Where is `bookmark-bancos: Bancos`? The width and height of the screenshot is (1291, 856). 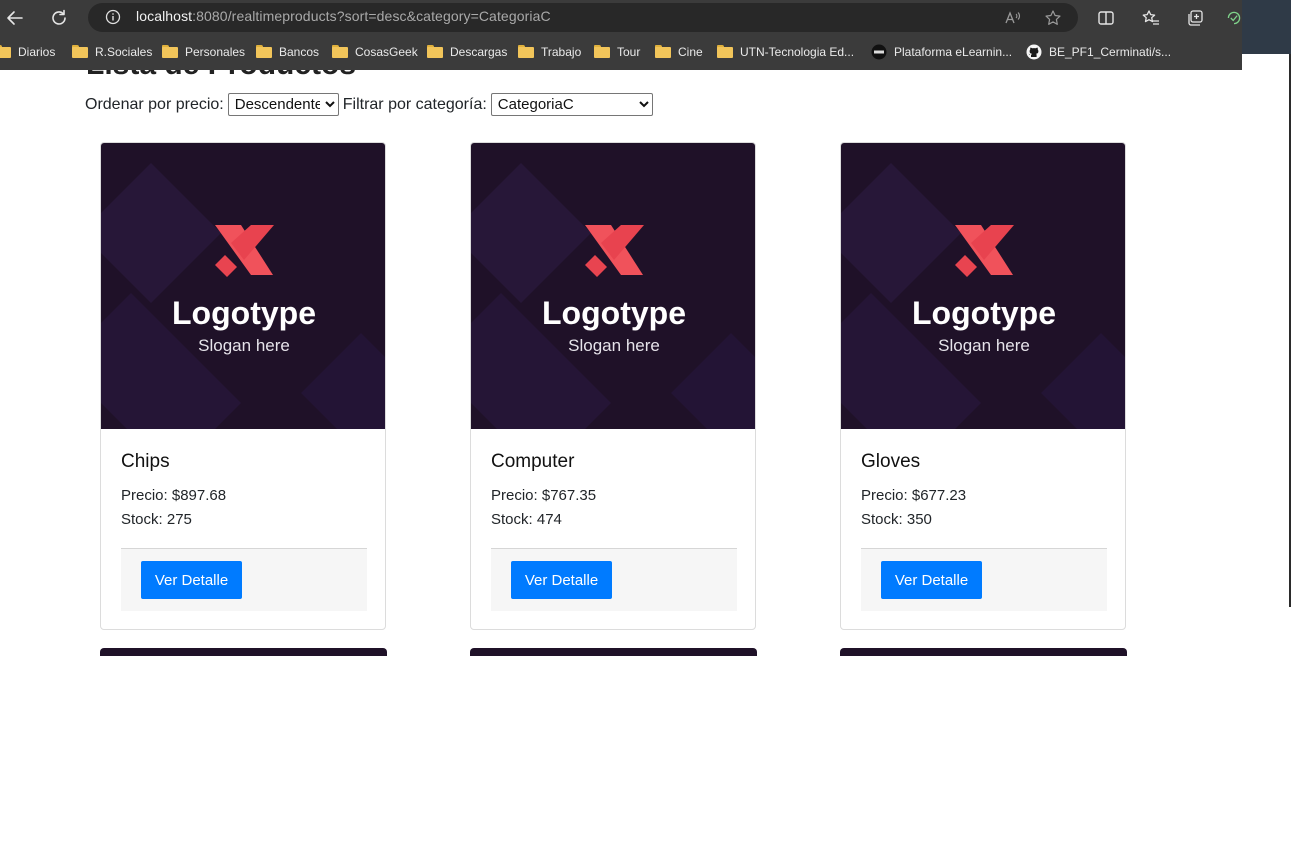
bookmark-bancos: Bancos is located at coordinates (287, 52).